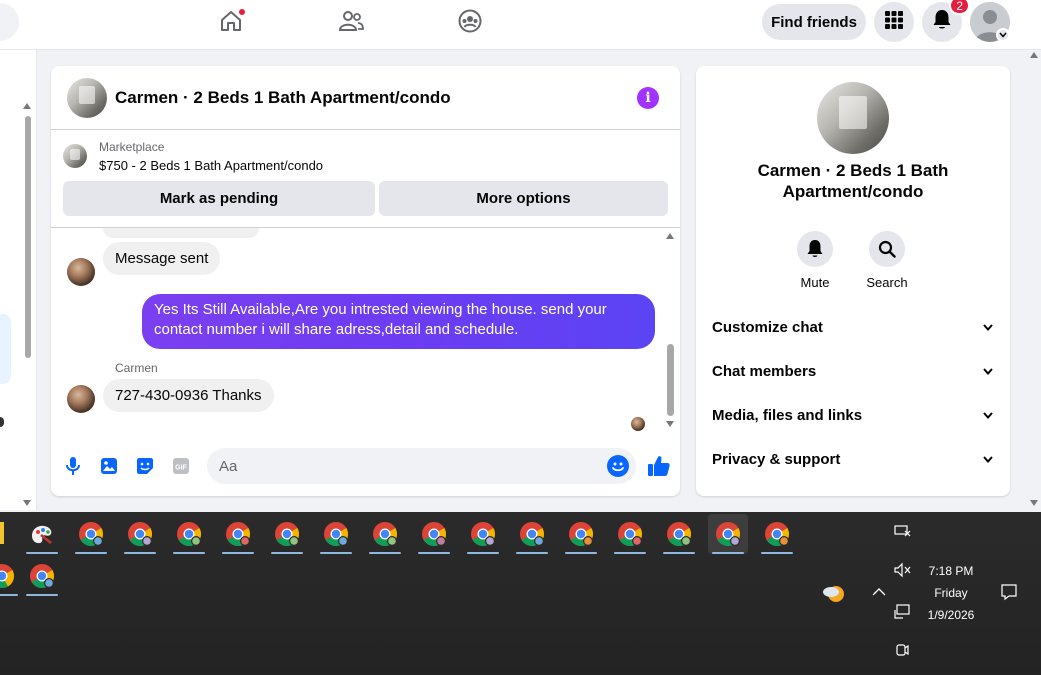 The width and height of the screenshot is (1041, 675). I want to click on gif-button: GIF, so click(181, 466).